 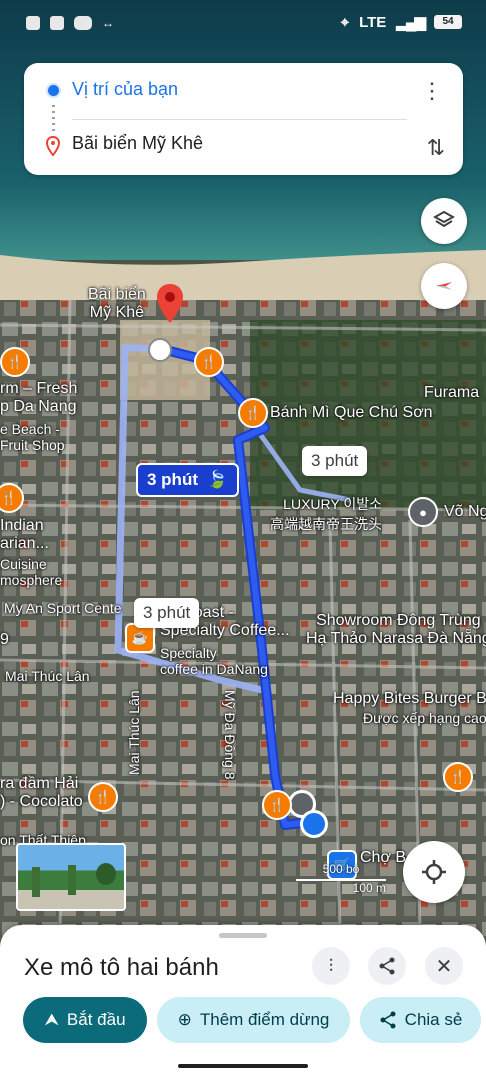 I want to click on route-options-button: ⫶, so click(x=331, y=966).